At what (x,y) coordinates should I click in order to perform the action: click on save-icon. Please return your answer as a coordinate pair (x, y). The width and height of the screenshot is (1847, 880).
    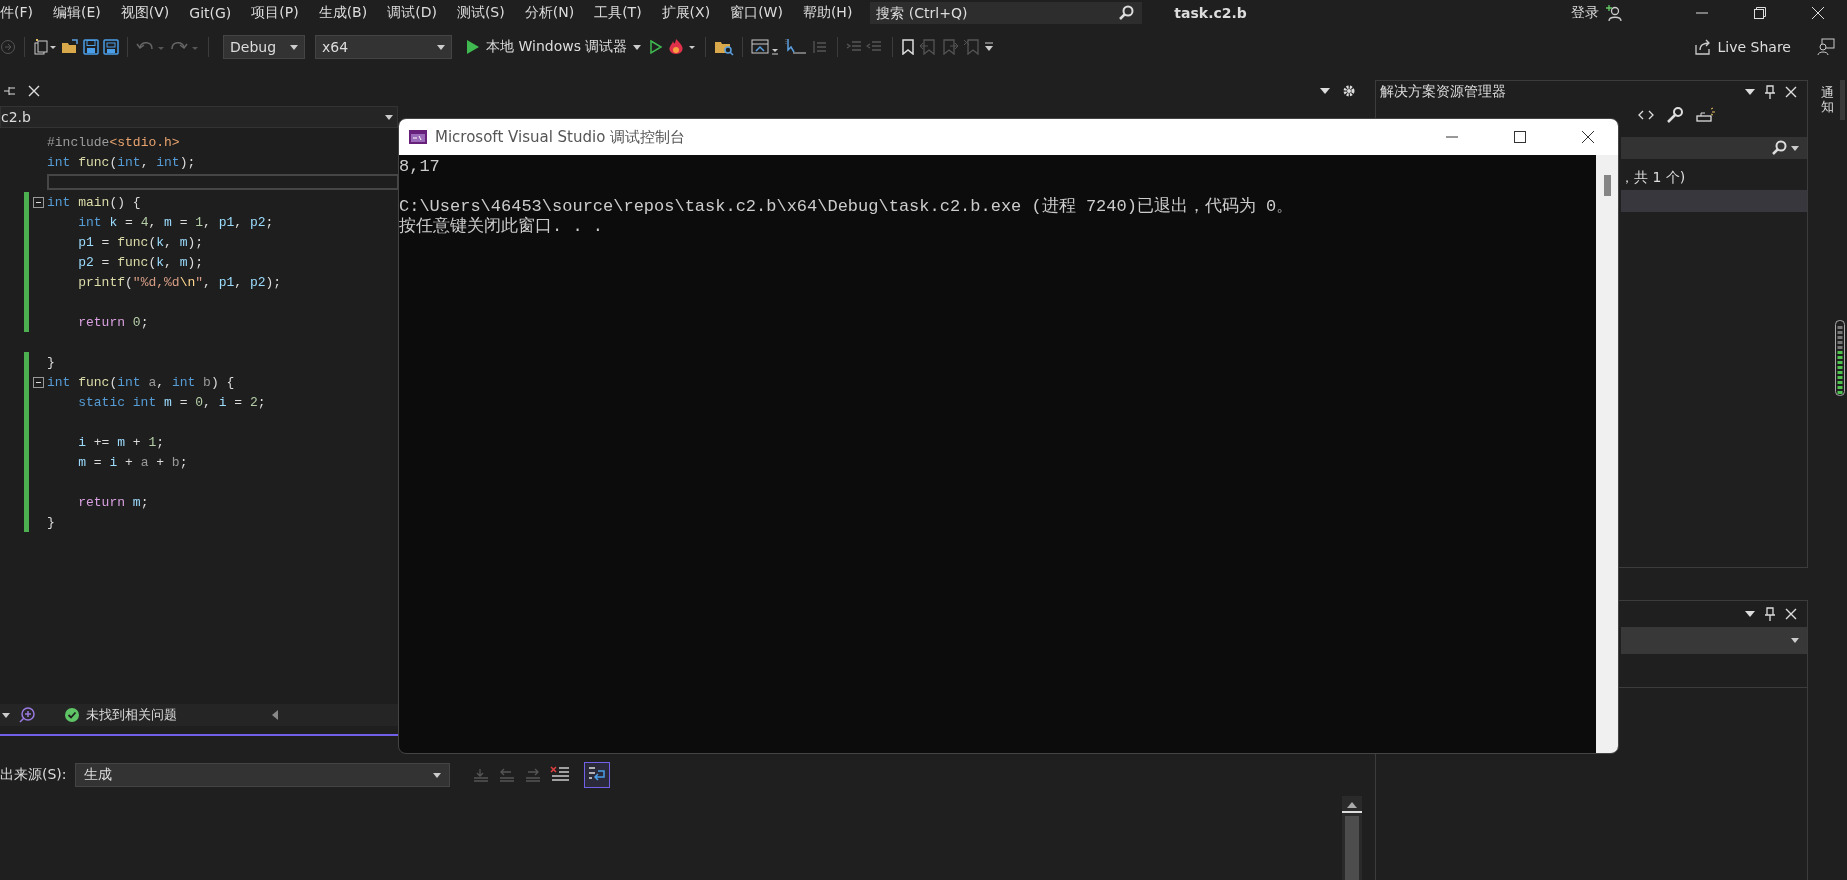
    Looking at the image, I should click on (91, 47).